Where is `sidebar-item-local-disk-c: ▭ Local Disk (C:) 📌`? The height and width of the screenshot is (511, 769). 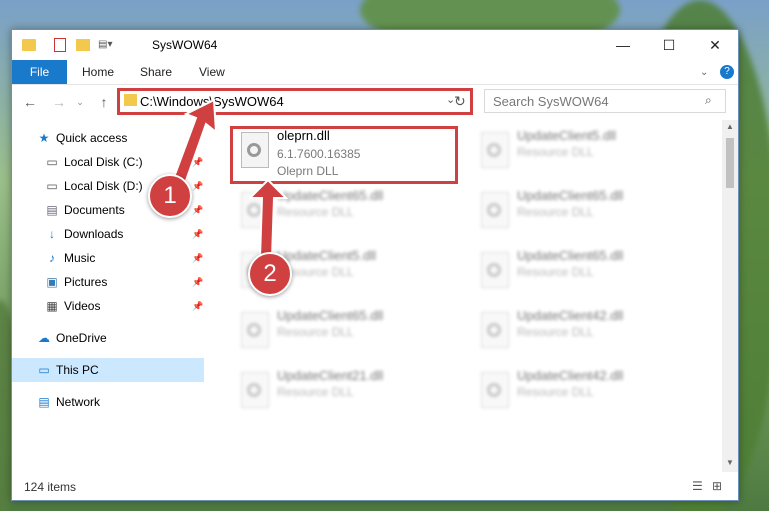
sidebar-item-local-disk-c: ▭ Local Disk (C:) 📌 is located at coordinates (108, 162).